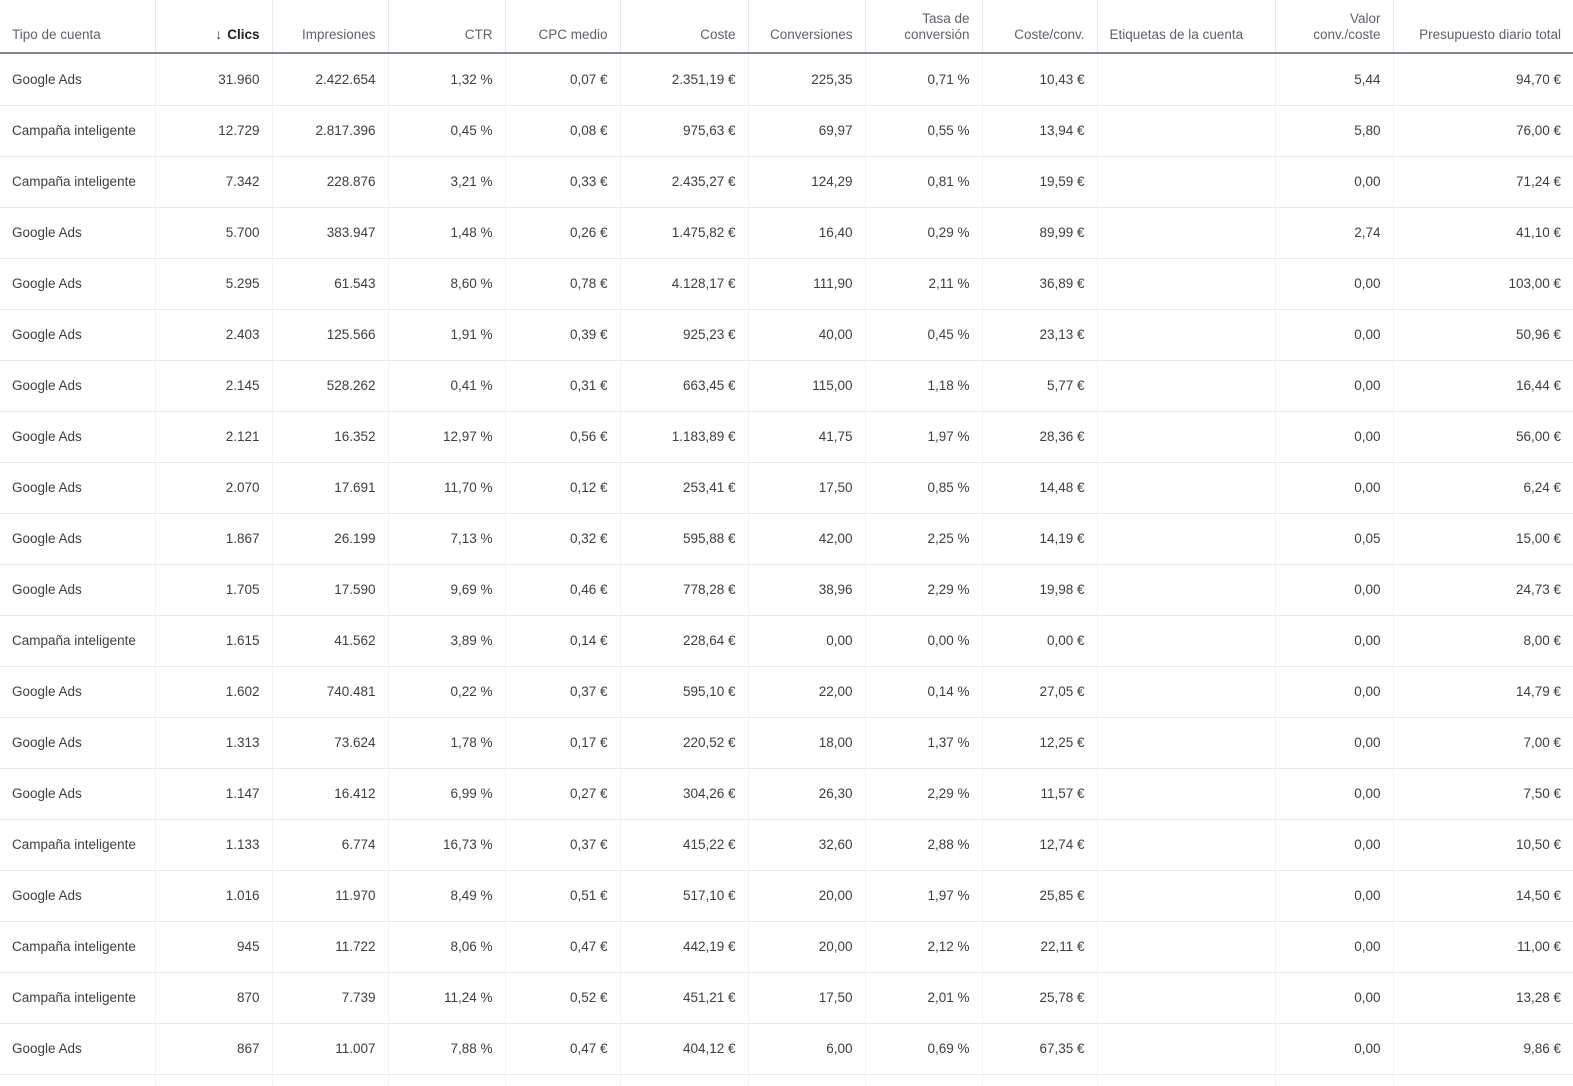  What do you see at coordinates (924, 26) in the screenshot?
I see `column-header-tasa_conversion: Tasa de conversión` at bounding box center [924, 26].